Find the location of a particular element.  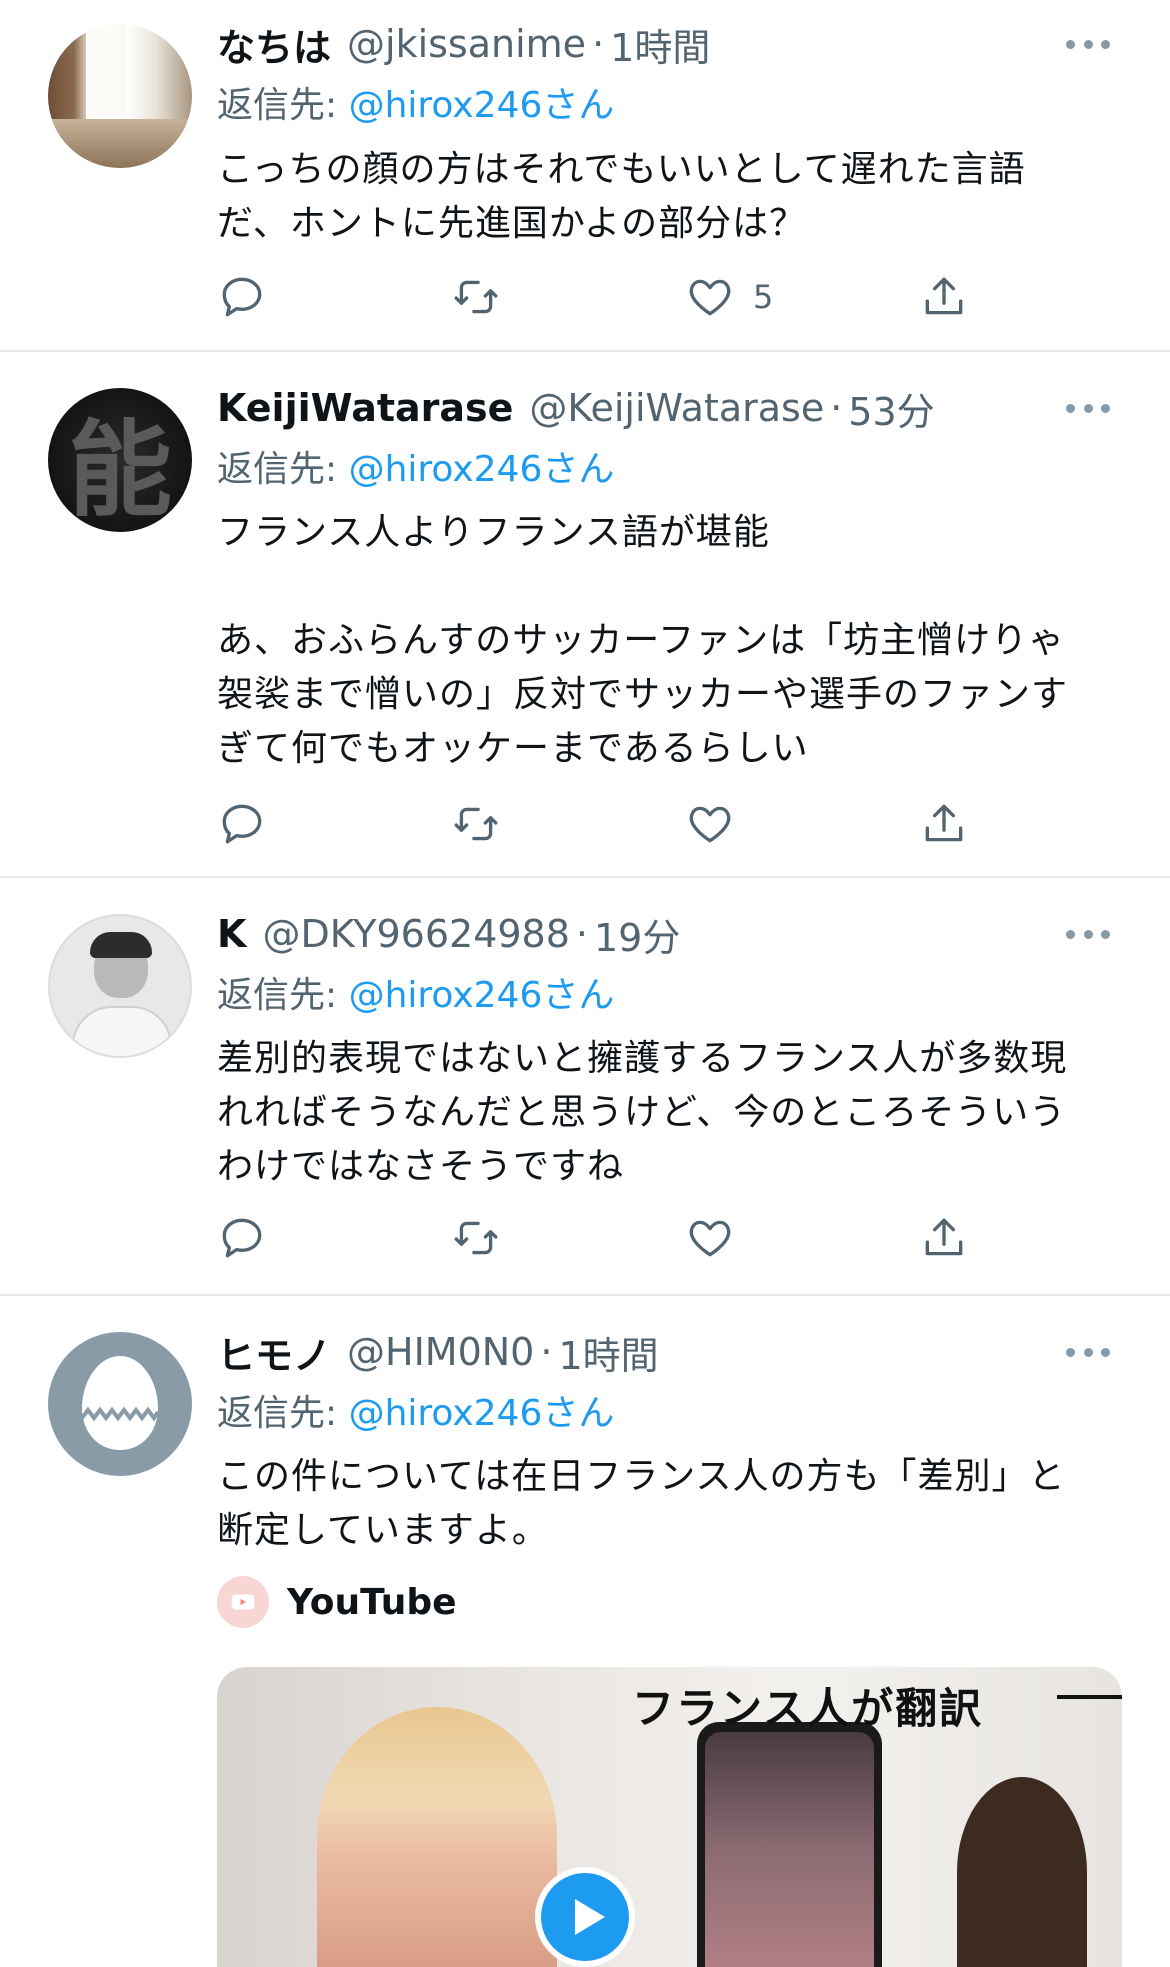

avatar-glyph: 能 is located at coordinates (119, 469).